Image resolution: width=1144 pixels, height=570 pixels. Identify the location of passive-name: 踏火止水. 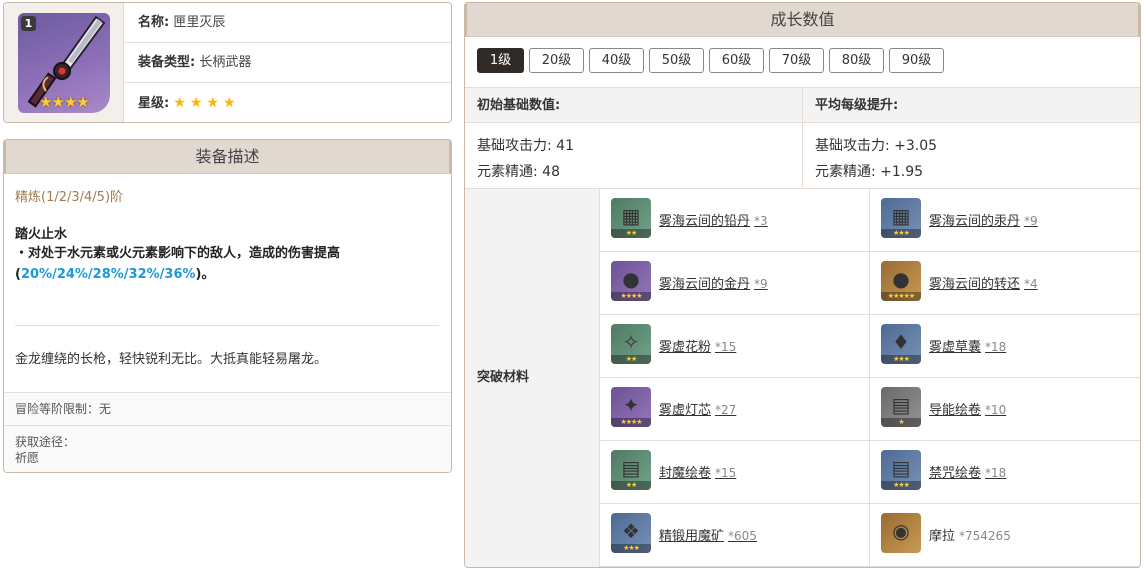
(41, 234).